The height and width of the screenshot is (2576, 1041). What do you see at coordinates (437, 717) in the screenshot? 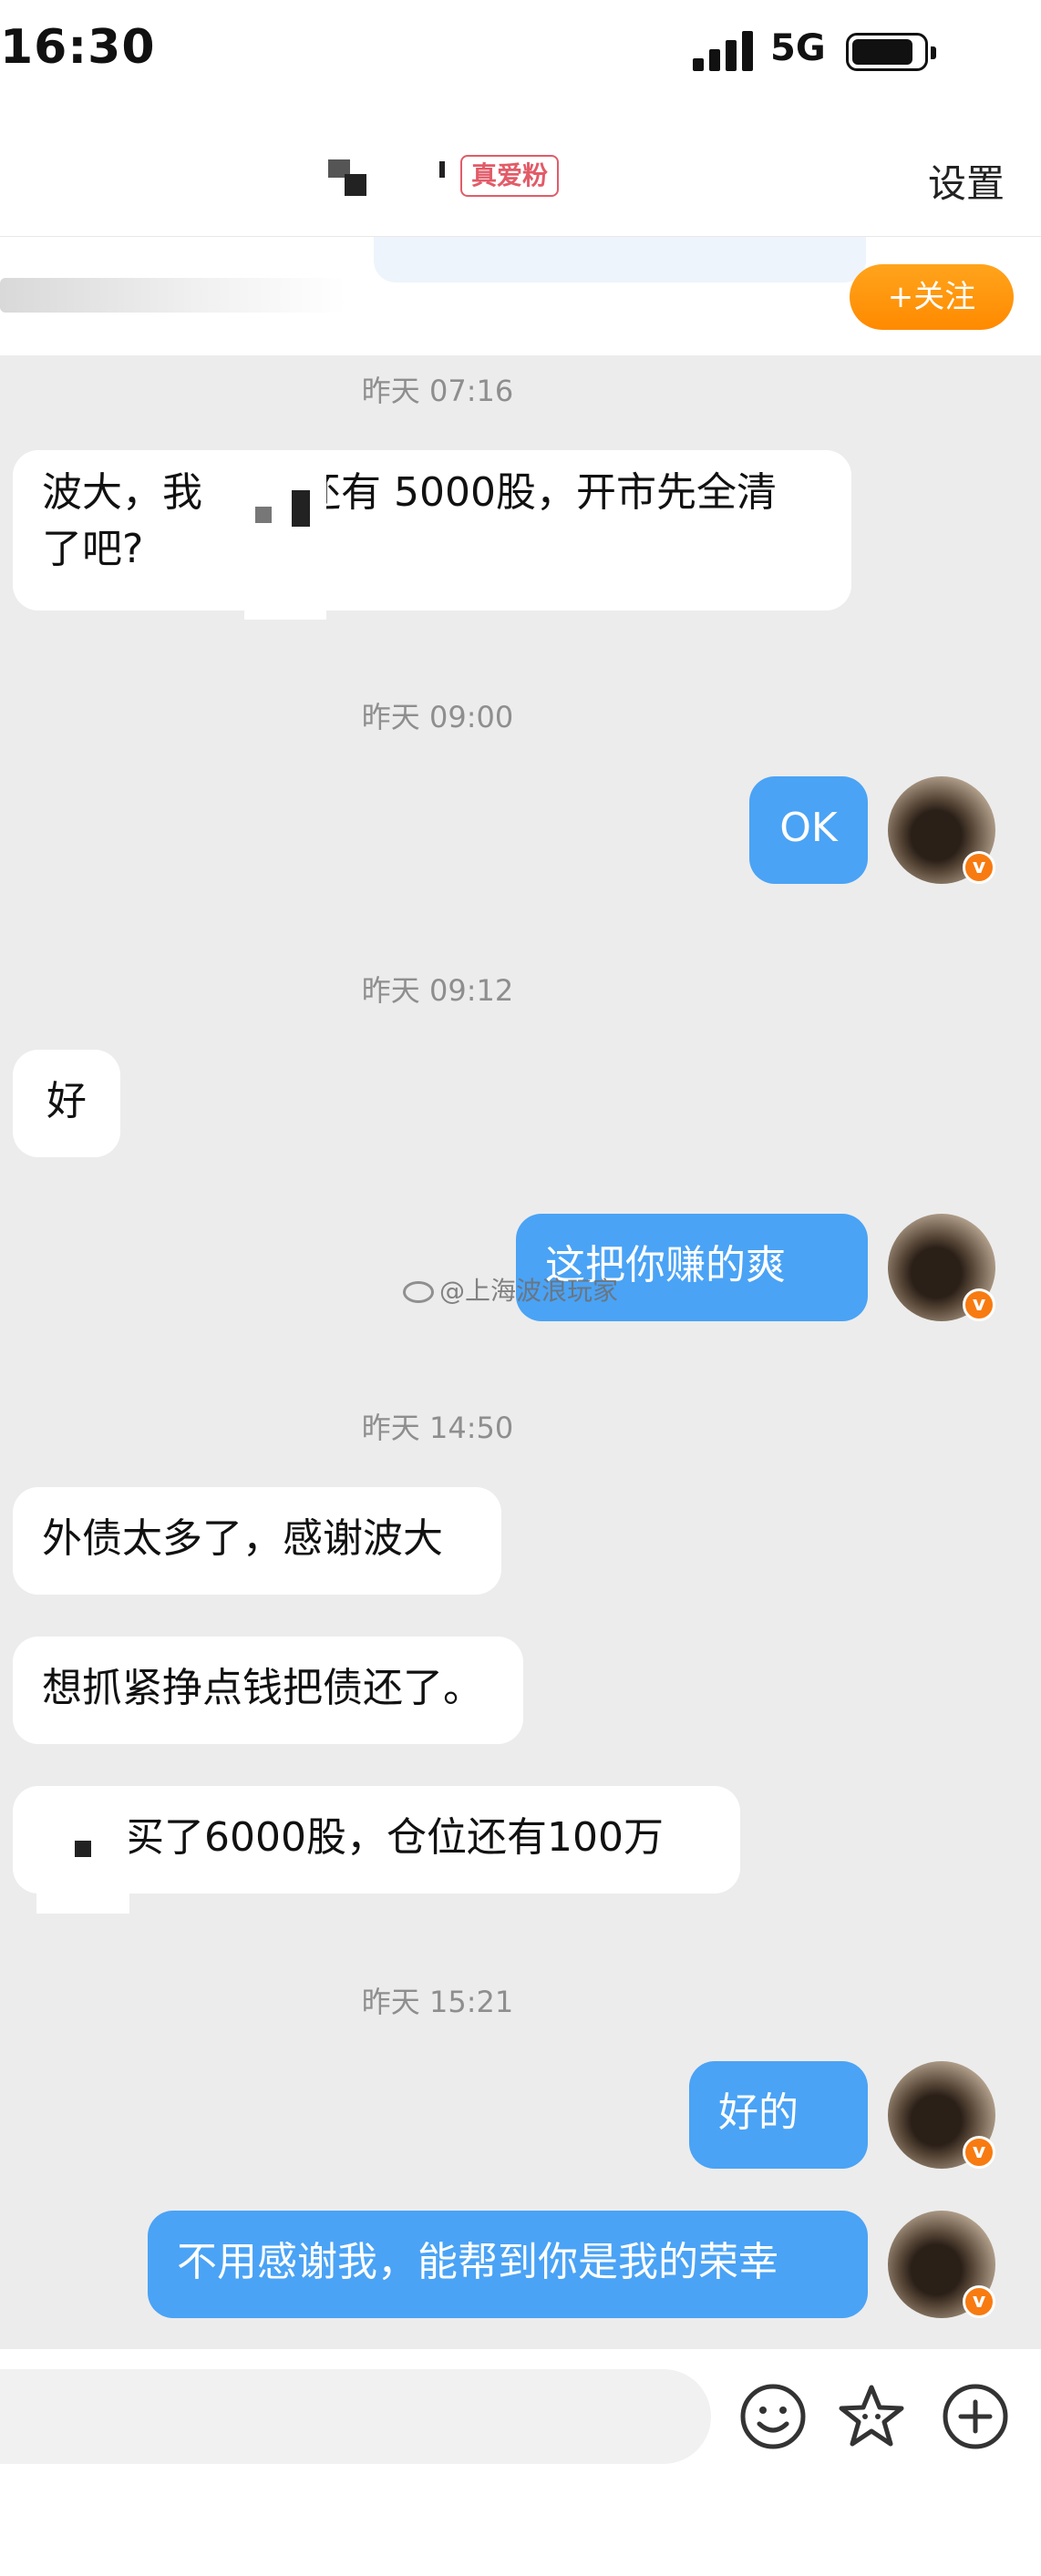
I see `timestamp: 昨天 09:00` at bounding box center [437, 717].